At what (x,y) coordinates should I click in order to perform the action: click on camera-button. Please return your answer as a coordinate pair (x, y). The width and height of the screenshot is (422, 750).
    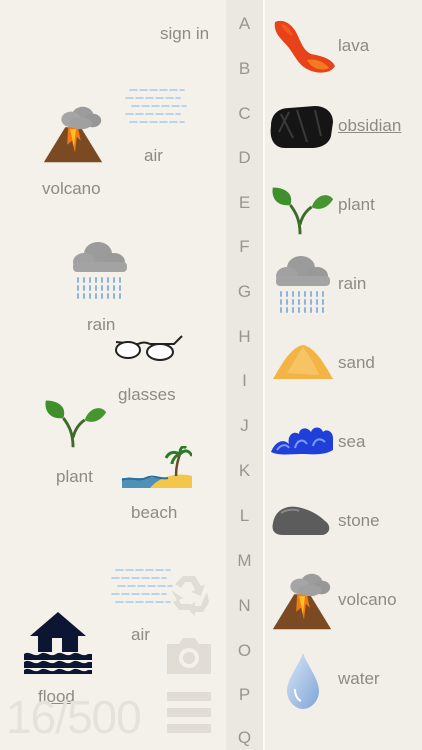
    Looking at the image, I should click on (189, 656).